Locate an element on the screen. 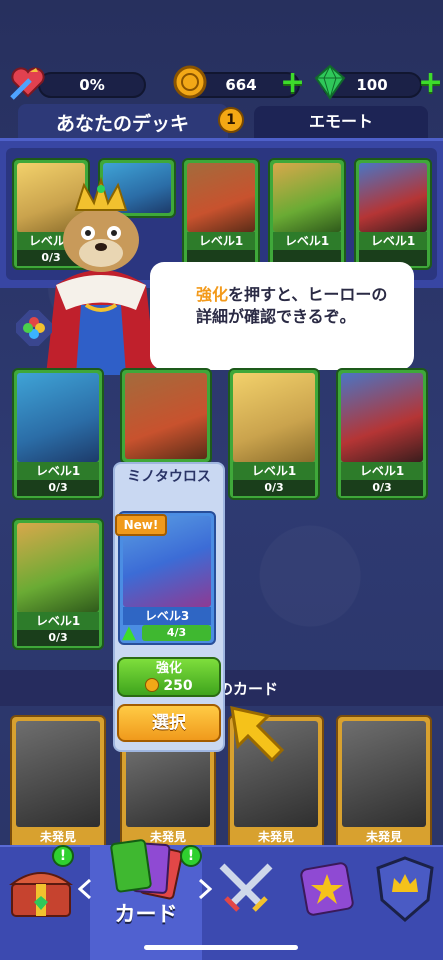 This screenshot has height=960, width=443. home-indicator is located at coordinates (221, 947).